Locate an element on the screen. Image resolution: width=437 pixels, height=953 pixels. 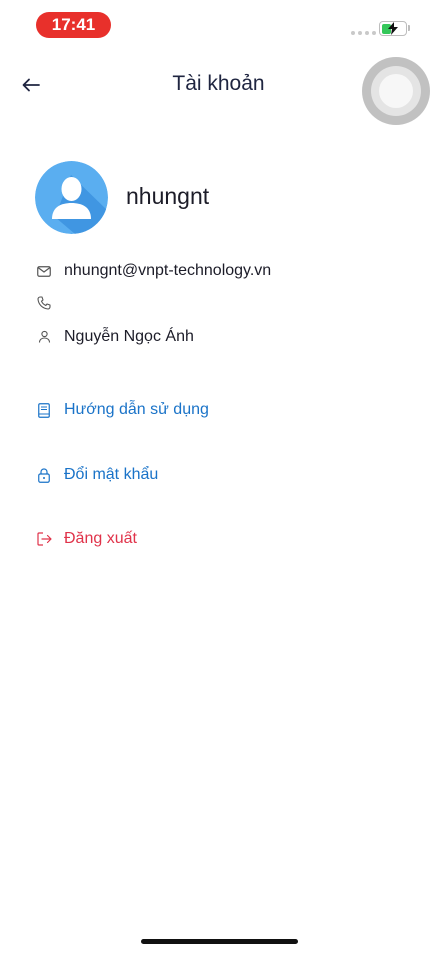
status-bar: 17:41 is located at coordinates (218, 24).